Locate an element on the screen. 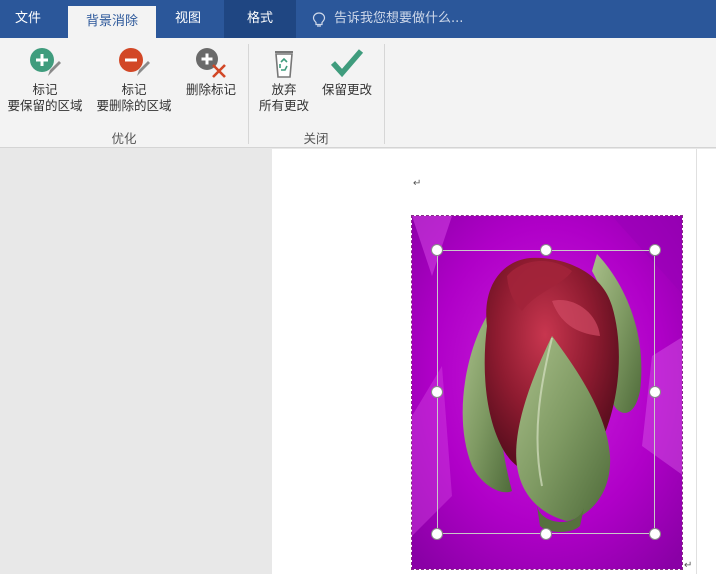  lightbulb-icon is located at coordinates (319, 19).